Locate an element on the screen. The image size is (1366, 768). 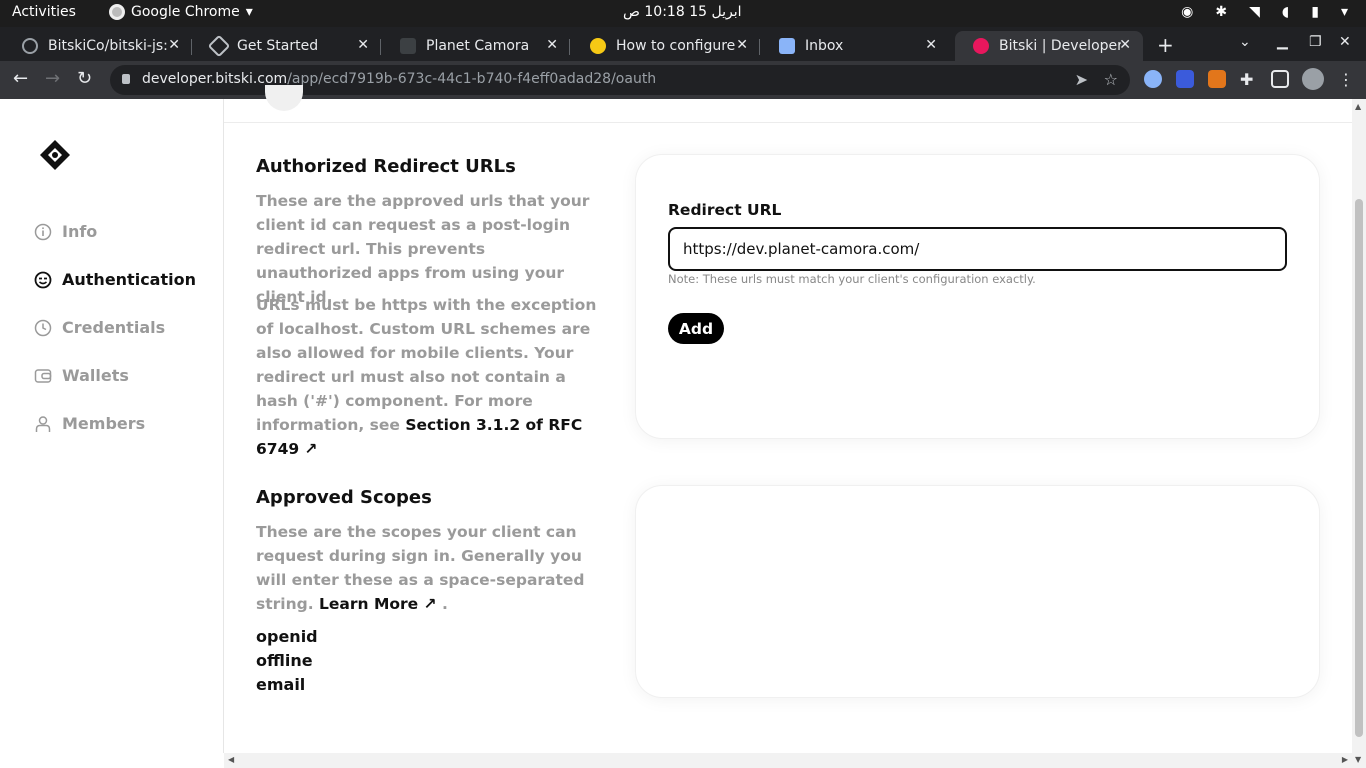
app-menu: Google Chrome ▾ is located at coordinates (181, 12).